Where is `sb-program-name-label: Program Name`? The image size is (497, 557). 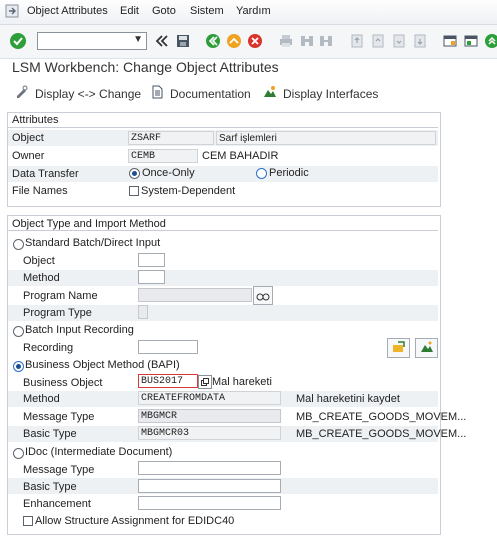 sb-program-name-label: Program Name is located at coordinates (60, 296).